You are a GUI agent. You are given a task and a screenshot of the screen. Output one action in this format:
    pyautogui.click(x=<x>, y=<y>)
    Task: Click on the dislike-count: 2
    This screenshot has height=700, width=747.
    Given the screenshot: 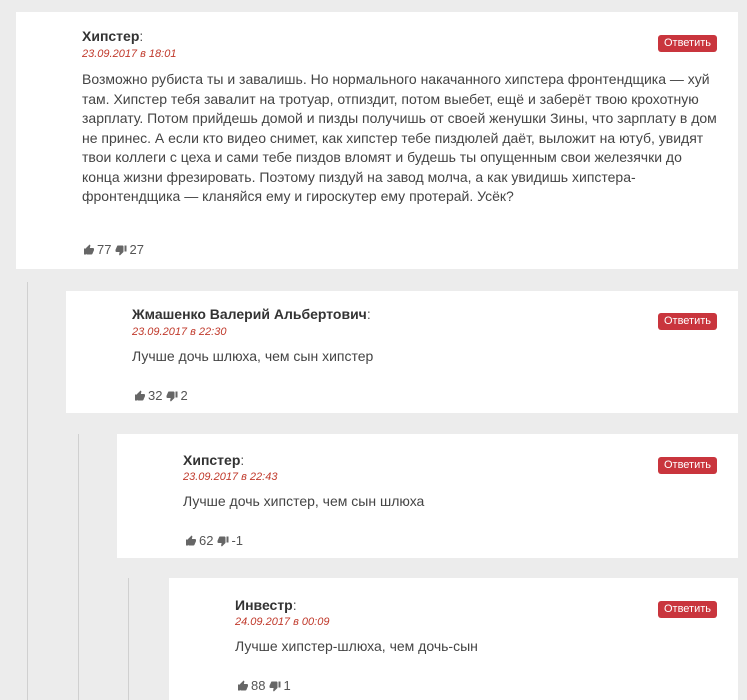 What is the action you would take?
    pyautogui.click(x=184, y=395)
    